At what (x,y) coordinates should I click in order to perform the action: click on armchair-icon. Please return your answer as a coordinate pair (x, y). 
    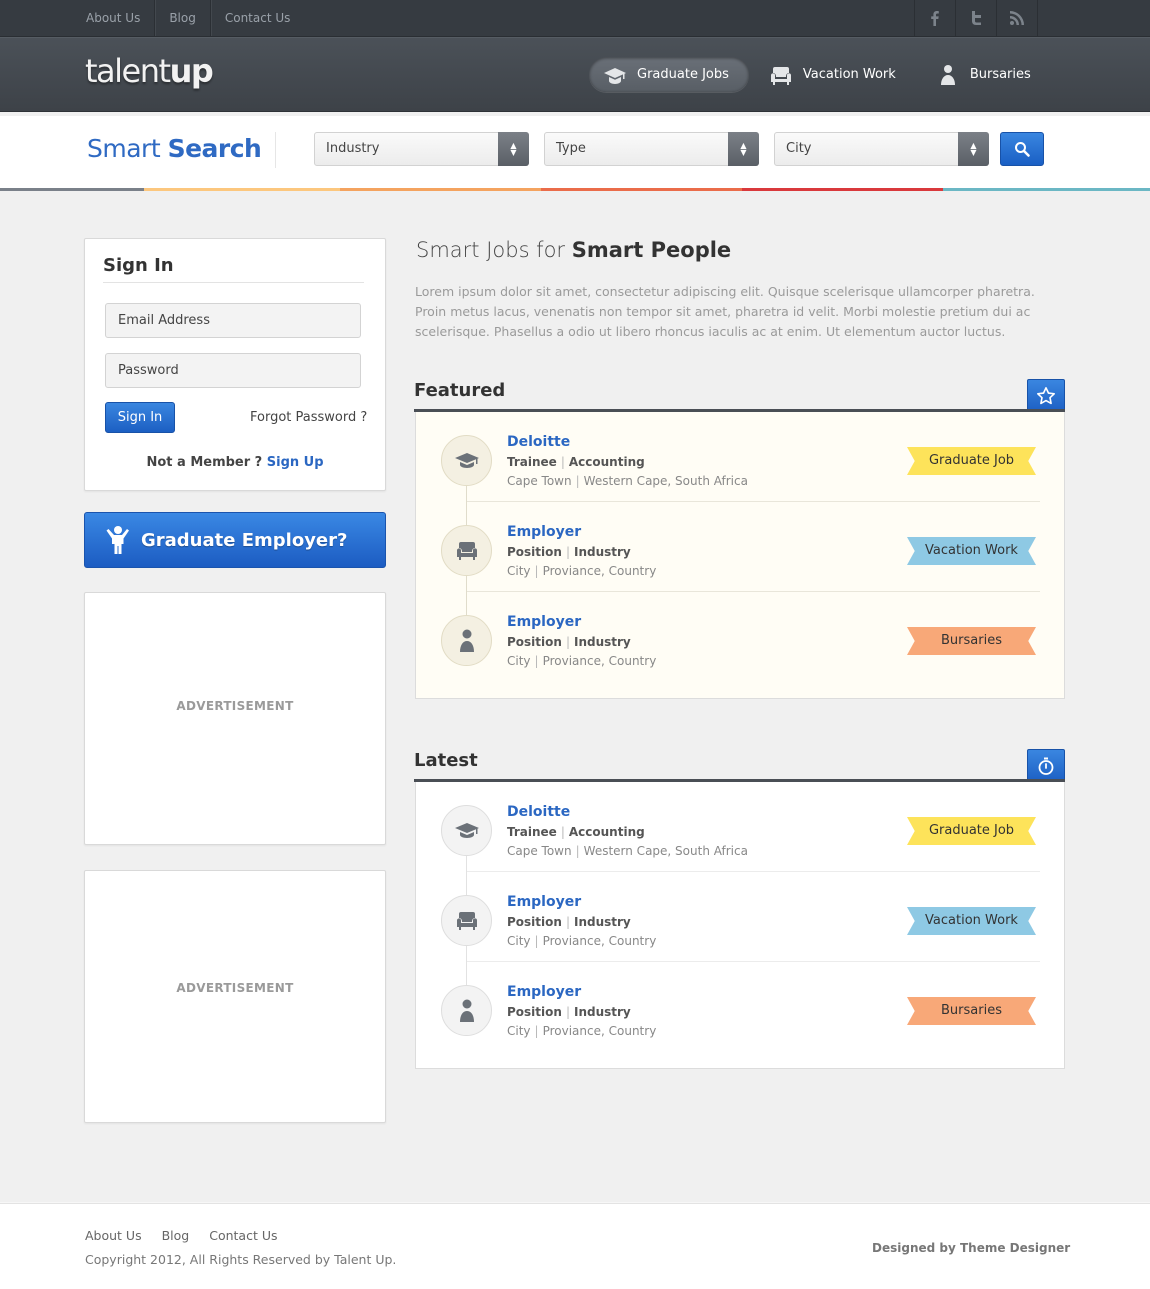
    Looking at the image, I should click on (466, 920).